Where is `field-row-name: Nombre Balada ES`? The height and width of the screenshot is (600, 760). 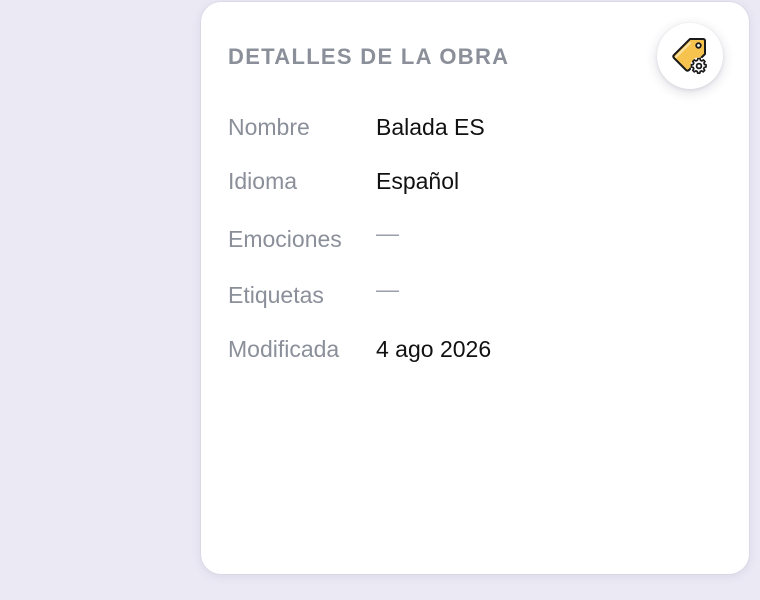 field-row-name: Nombre Balada ES is located at coordinates (478, 127).